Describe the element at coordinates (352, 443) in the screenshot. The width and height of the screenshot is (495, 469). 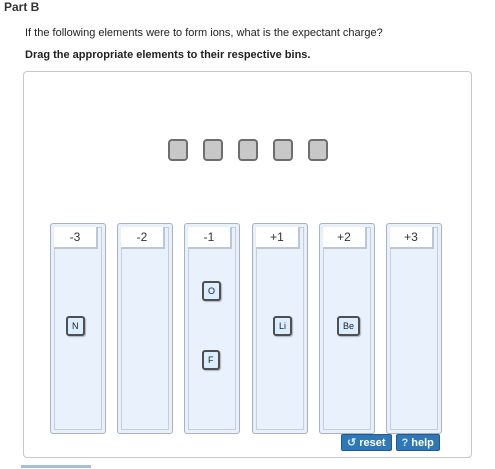
I see `reset-icon: ↺` at that location.